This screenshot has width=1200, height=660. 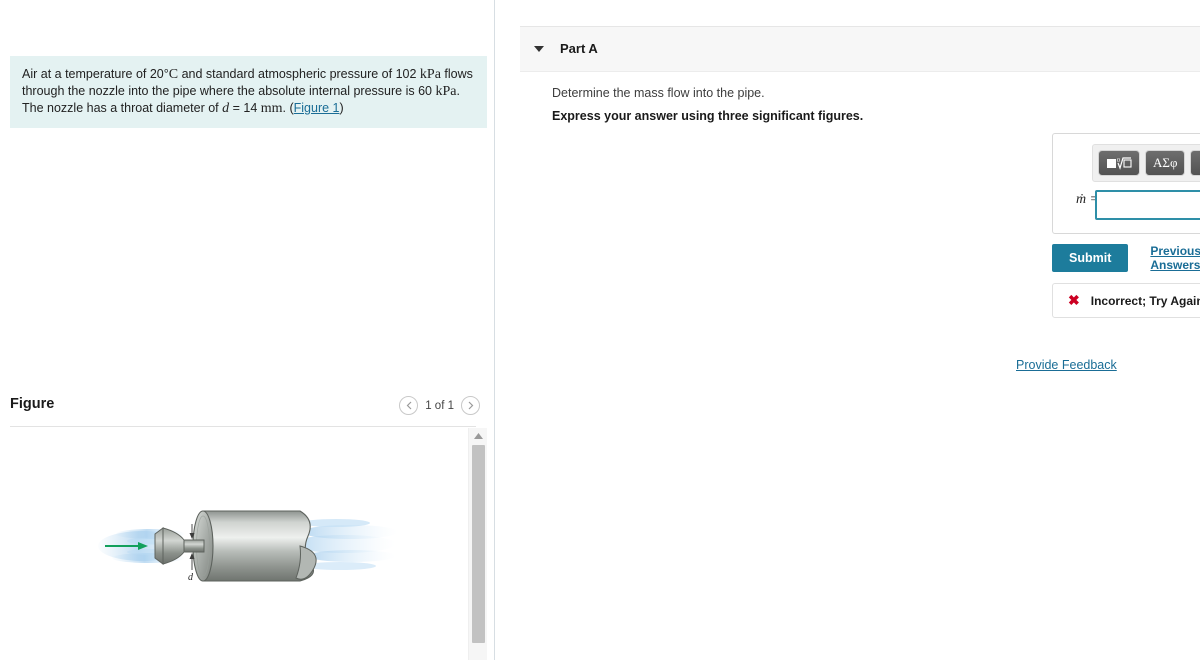 What do you see at coordinates (579, 48) in the screenshot?
I see `part-a-title: Part A` at bounding box center [579, 48].